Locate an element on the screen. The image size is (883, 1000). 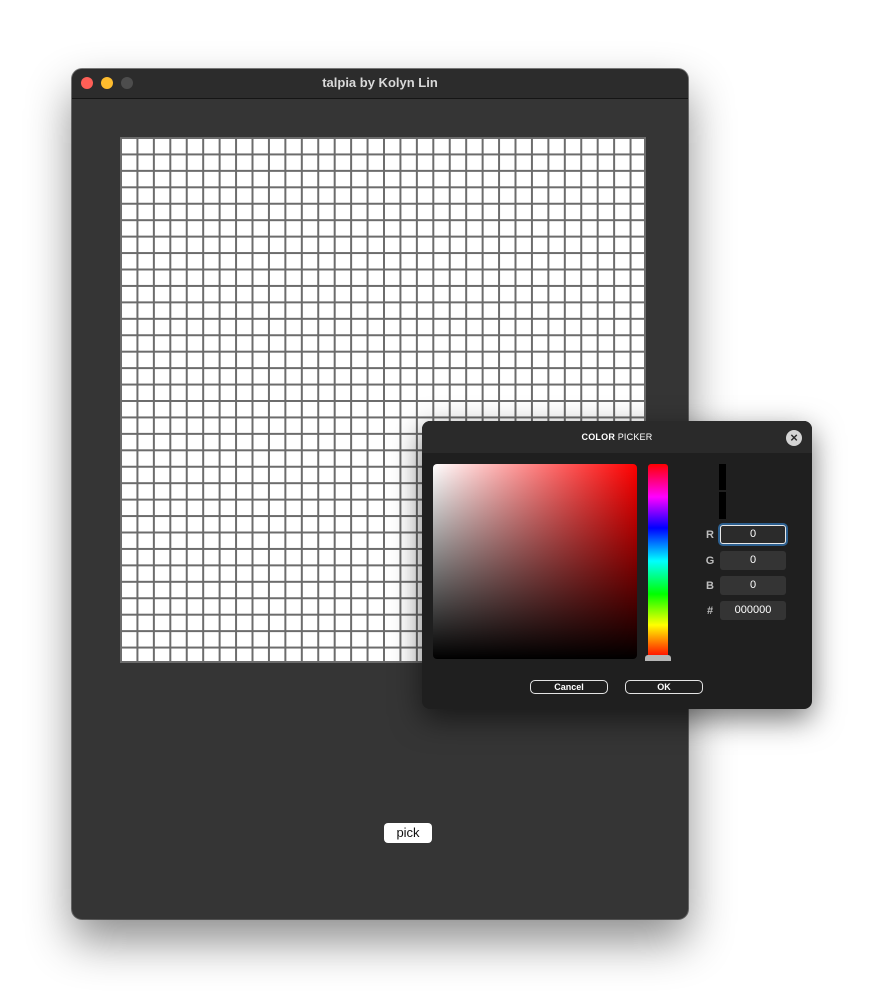
cancel-button: Cancel is located at coordinates (569, 687).